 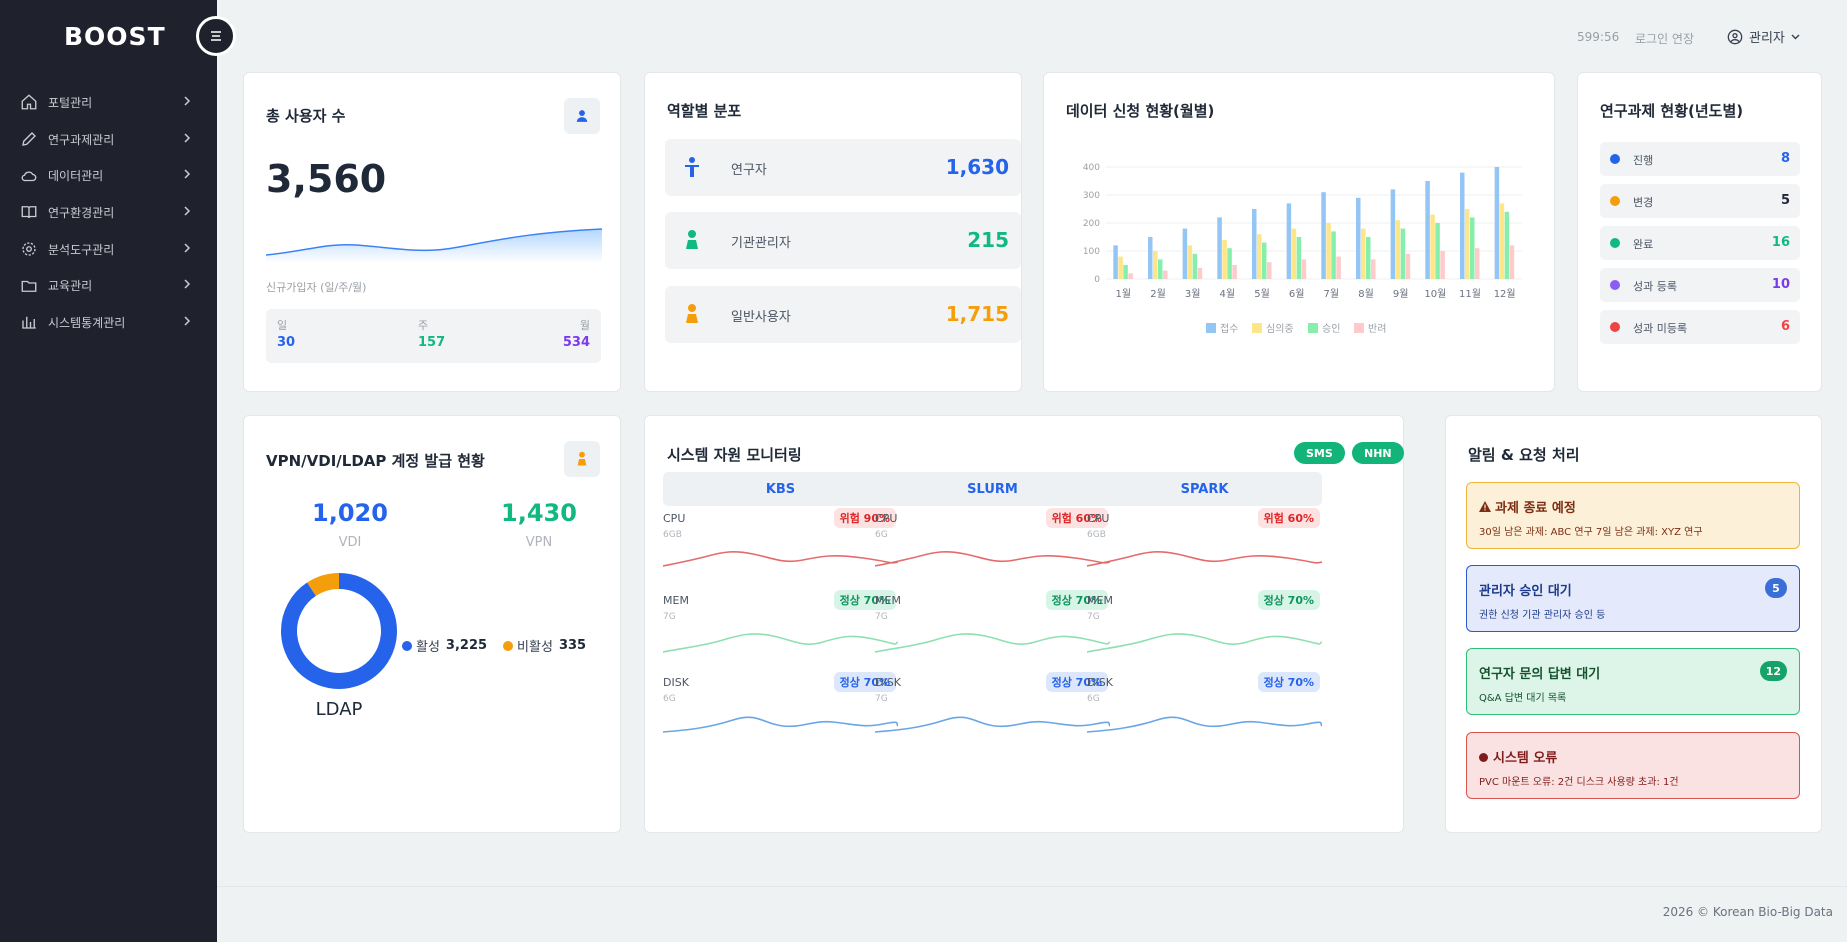 I want to click on user-menu: 관리자, so click(x=1763, y=36).